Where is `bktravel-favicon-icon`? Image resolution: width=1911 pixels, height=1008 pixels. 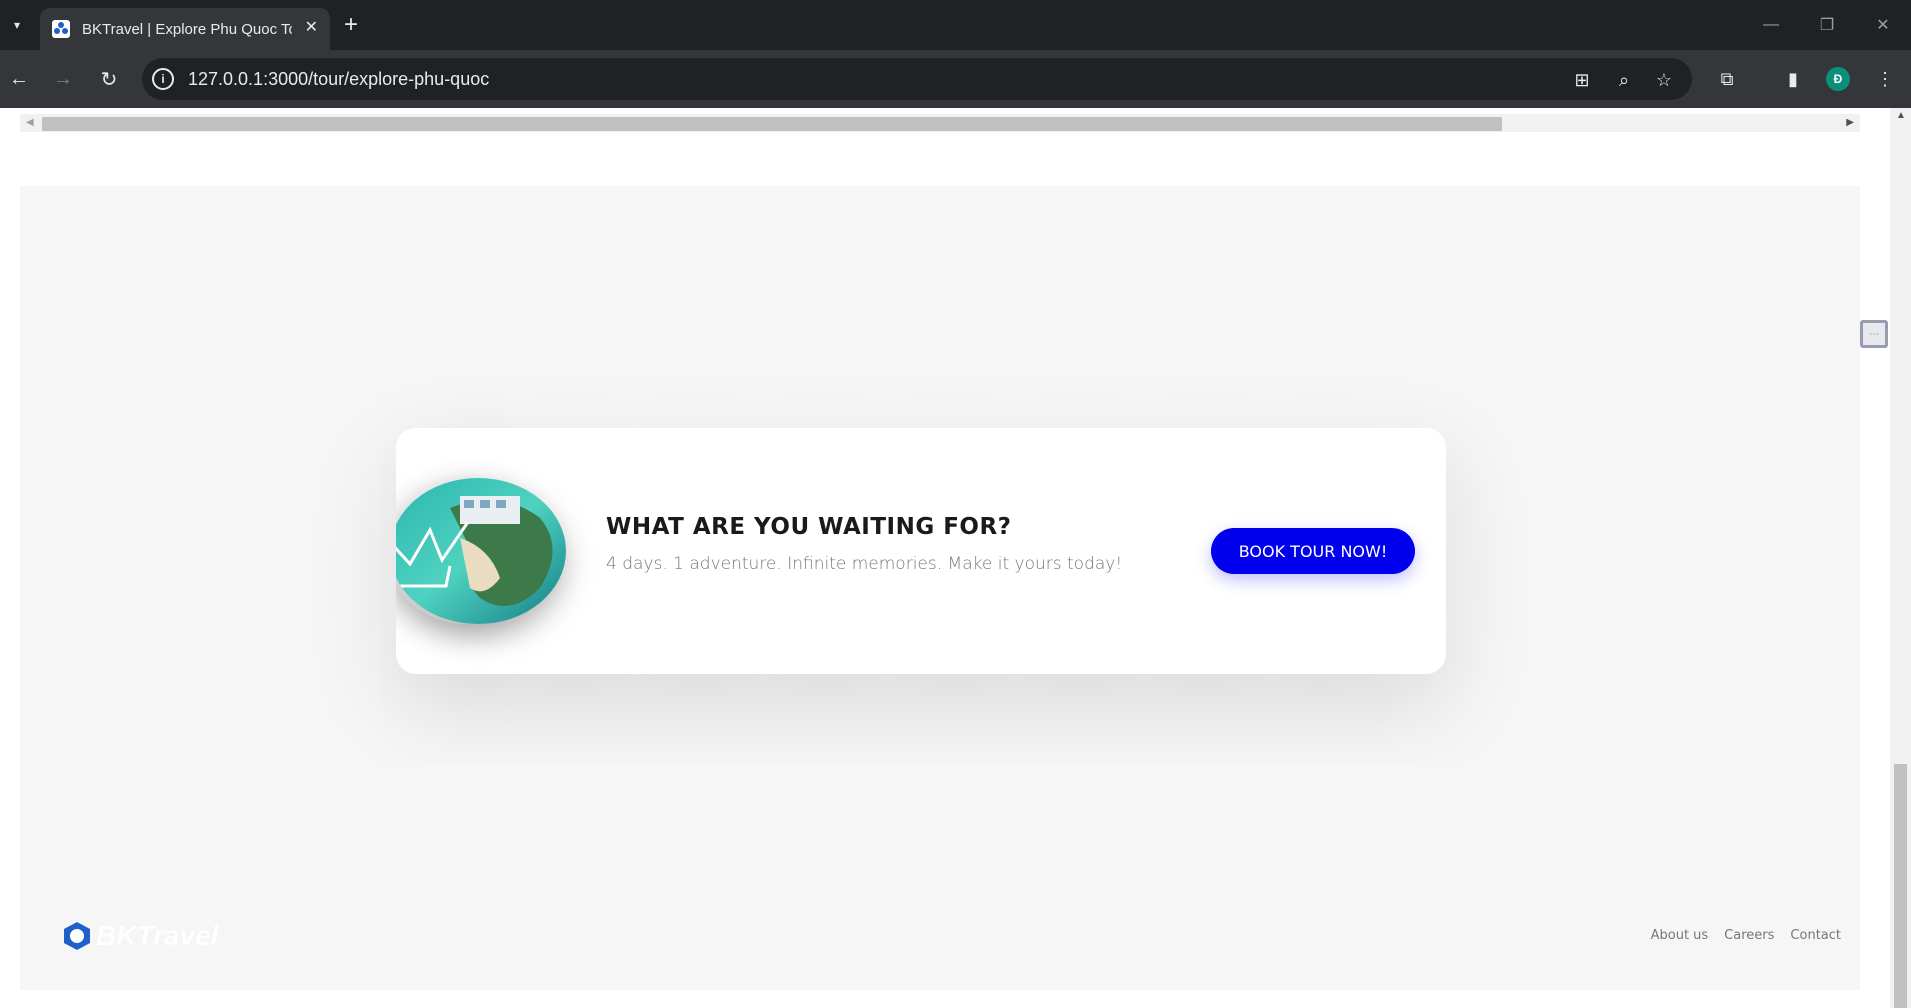 bktravel-favicon-icon is located at coordinates (61, 29).